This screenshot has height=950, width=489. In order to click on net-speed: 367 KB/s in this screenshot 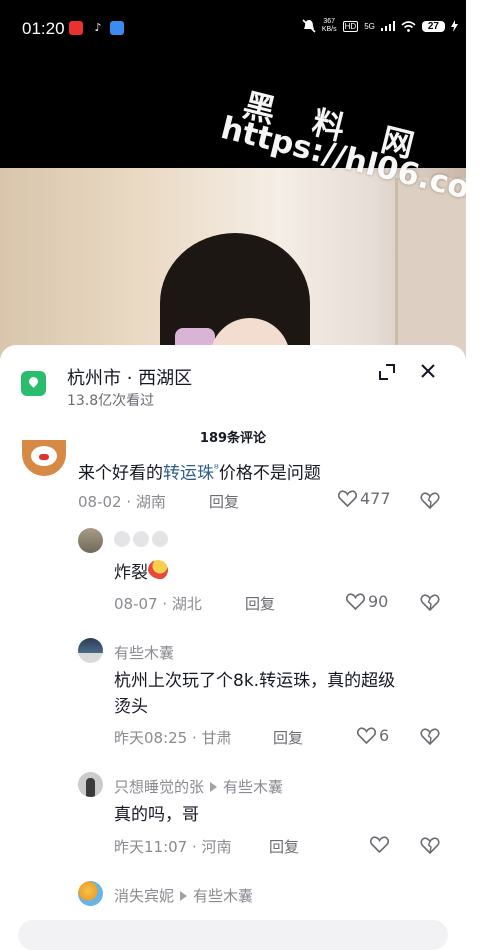, I will do `click(329, 25)`.